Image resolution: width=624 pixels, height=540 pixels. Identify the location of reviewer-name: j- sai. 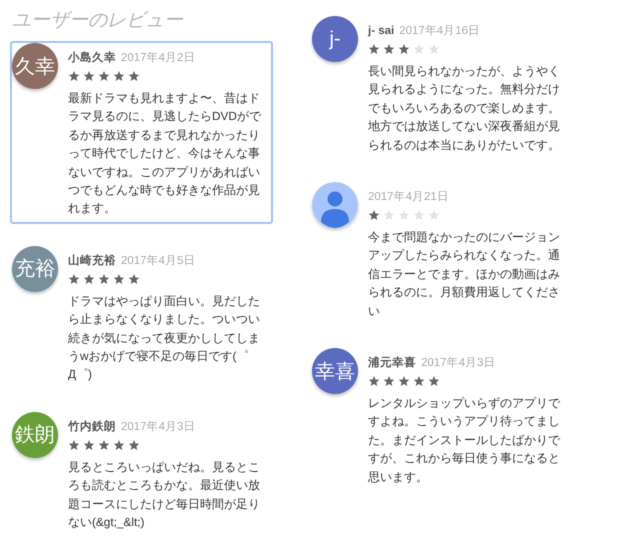
(381, 31).